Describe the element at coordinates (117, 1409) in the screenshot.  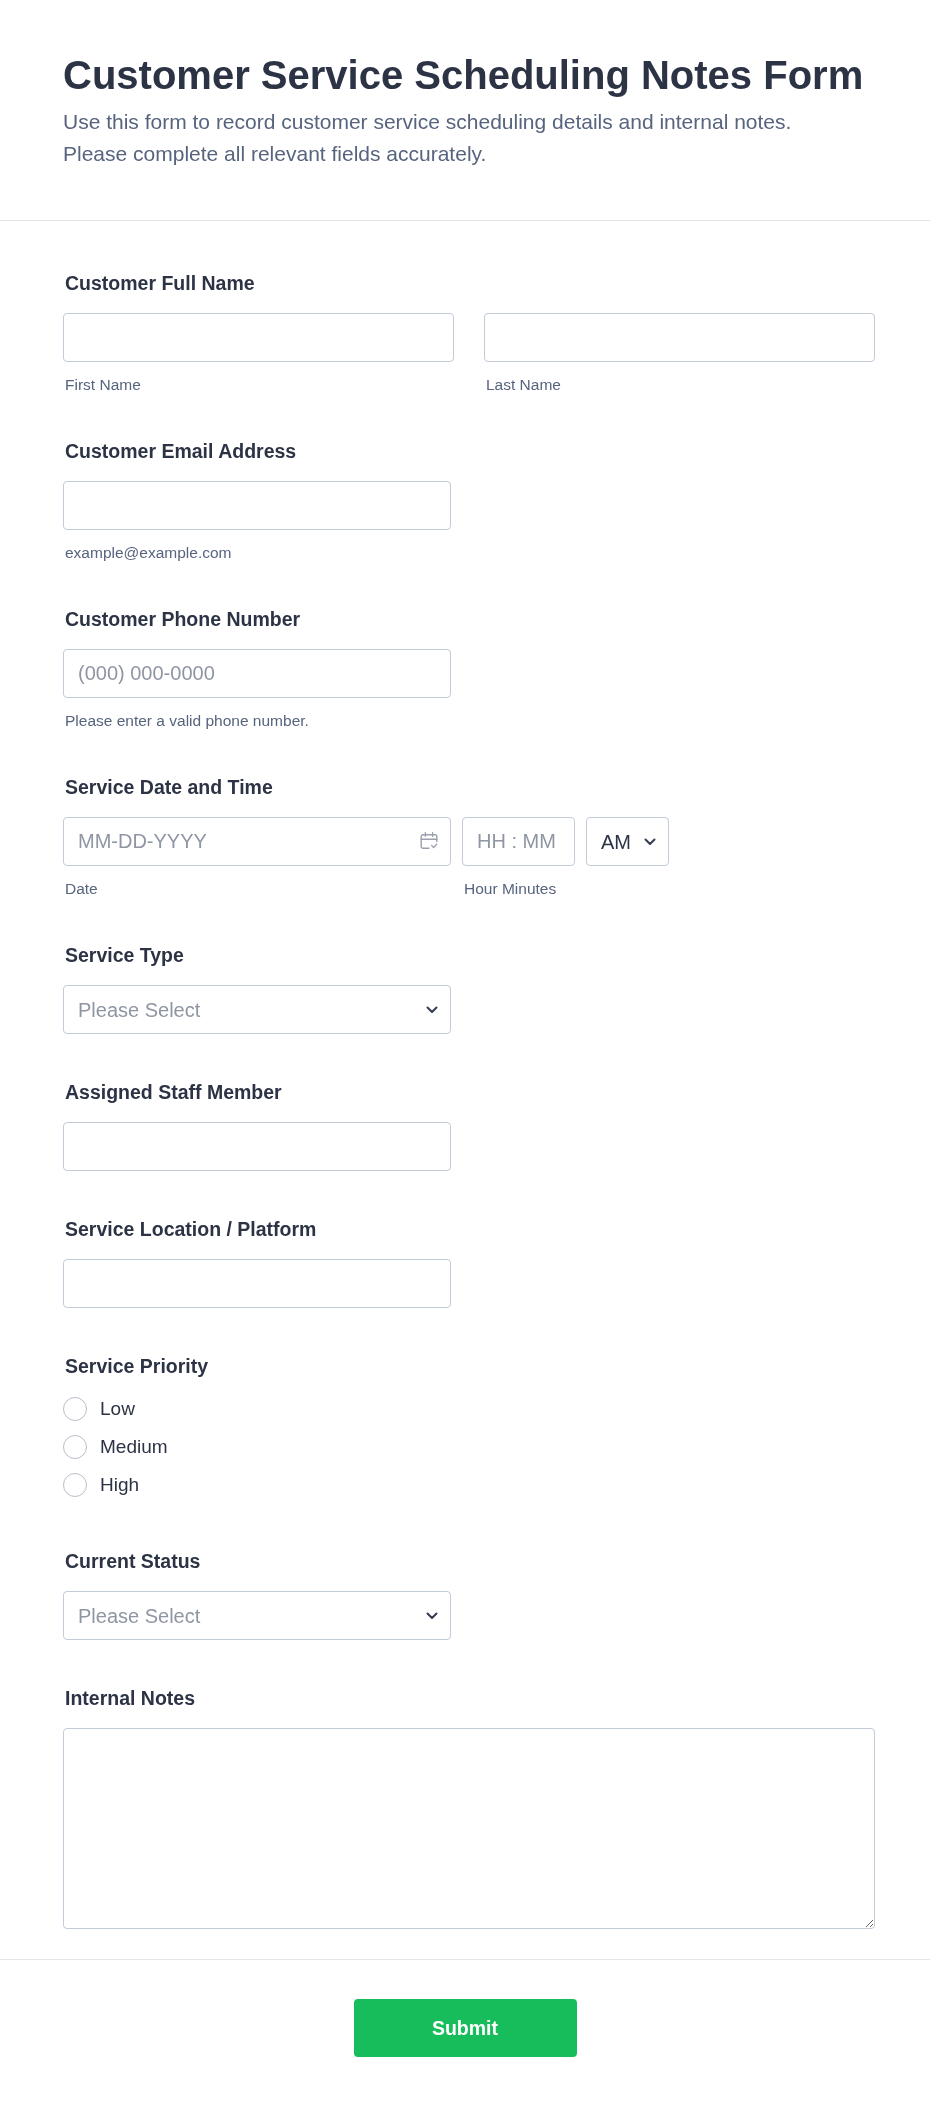
I see `radio-label: Low` at that location.